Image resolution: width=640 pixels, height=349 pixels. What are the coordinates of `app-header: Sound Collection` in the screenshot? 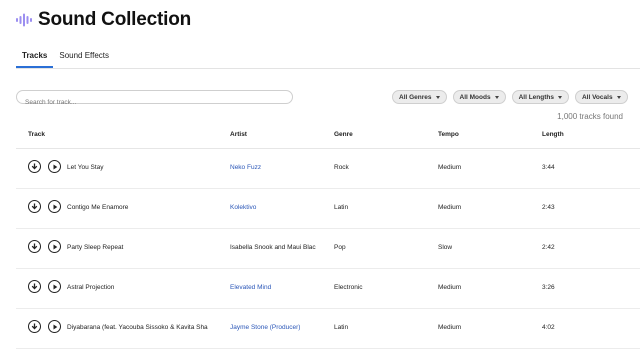 It's located at (103, 20).